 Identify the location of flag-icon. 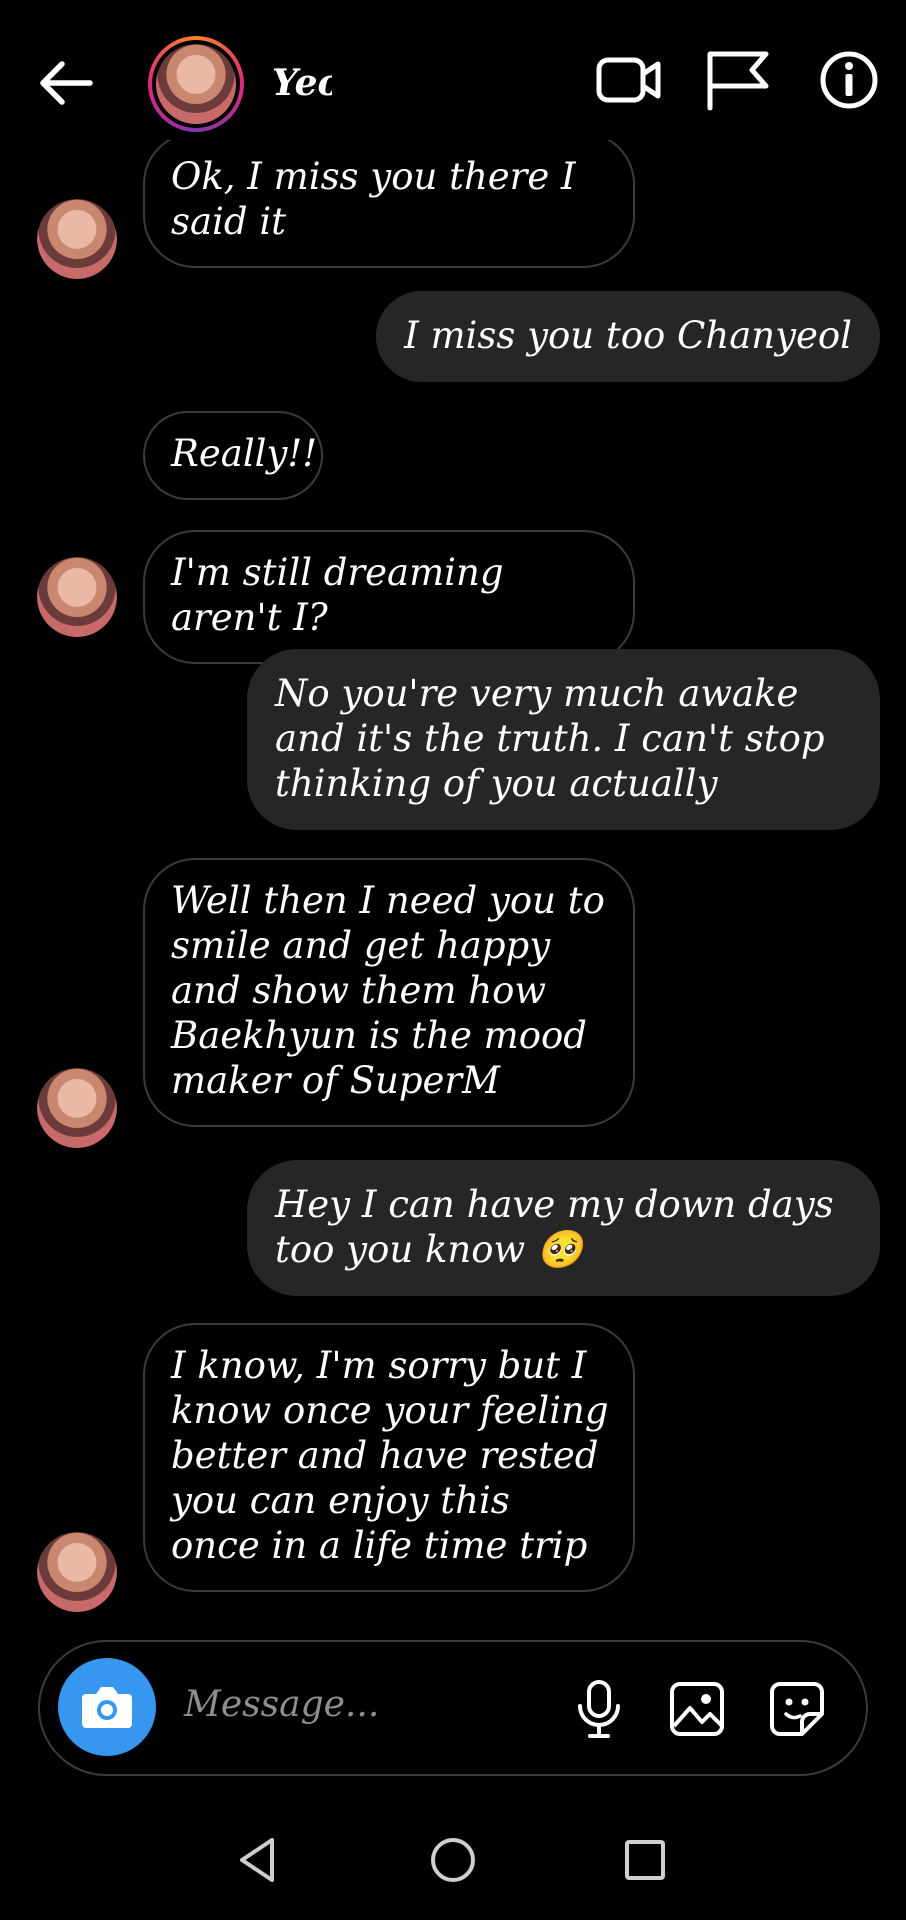
(737, 80).